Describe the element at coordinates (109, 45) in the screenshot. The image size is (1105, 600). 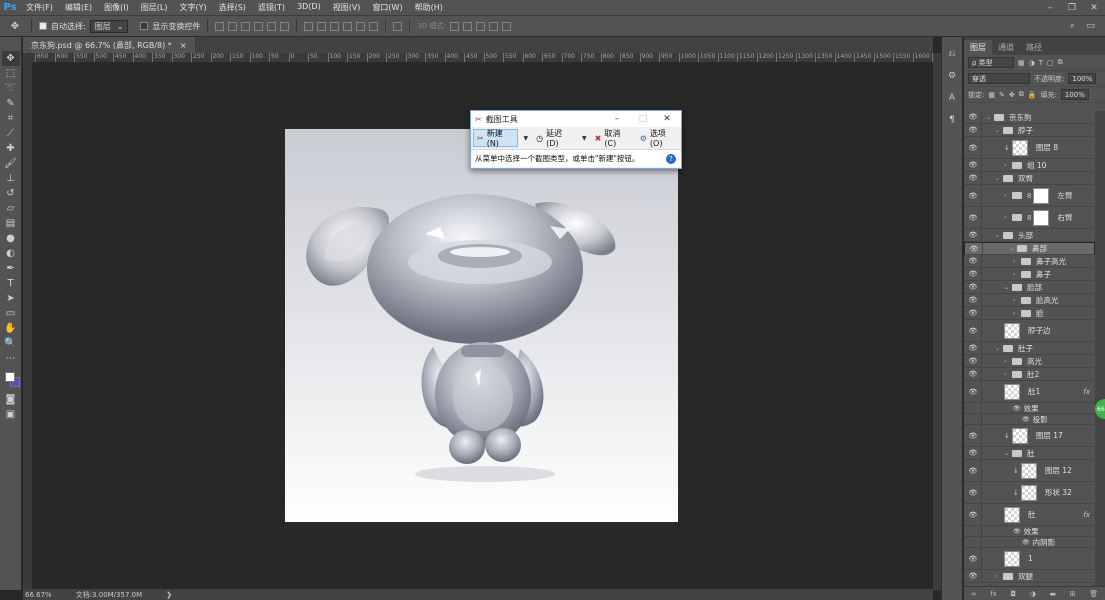
I see `document-tab: 京东狗.psd @ 66.7% (鼻部, RGB/8) * ×` at that location.